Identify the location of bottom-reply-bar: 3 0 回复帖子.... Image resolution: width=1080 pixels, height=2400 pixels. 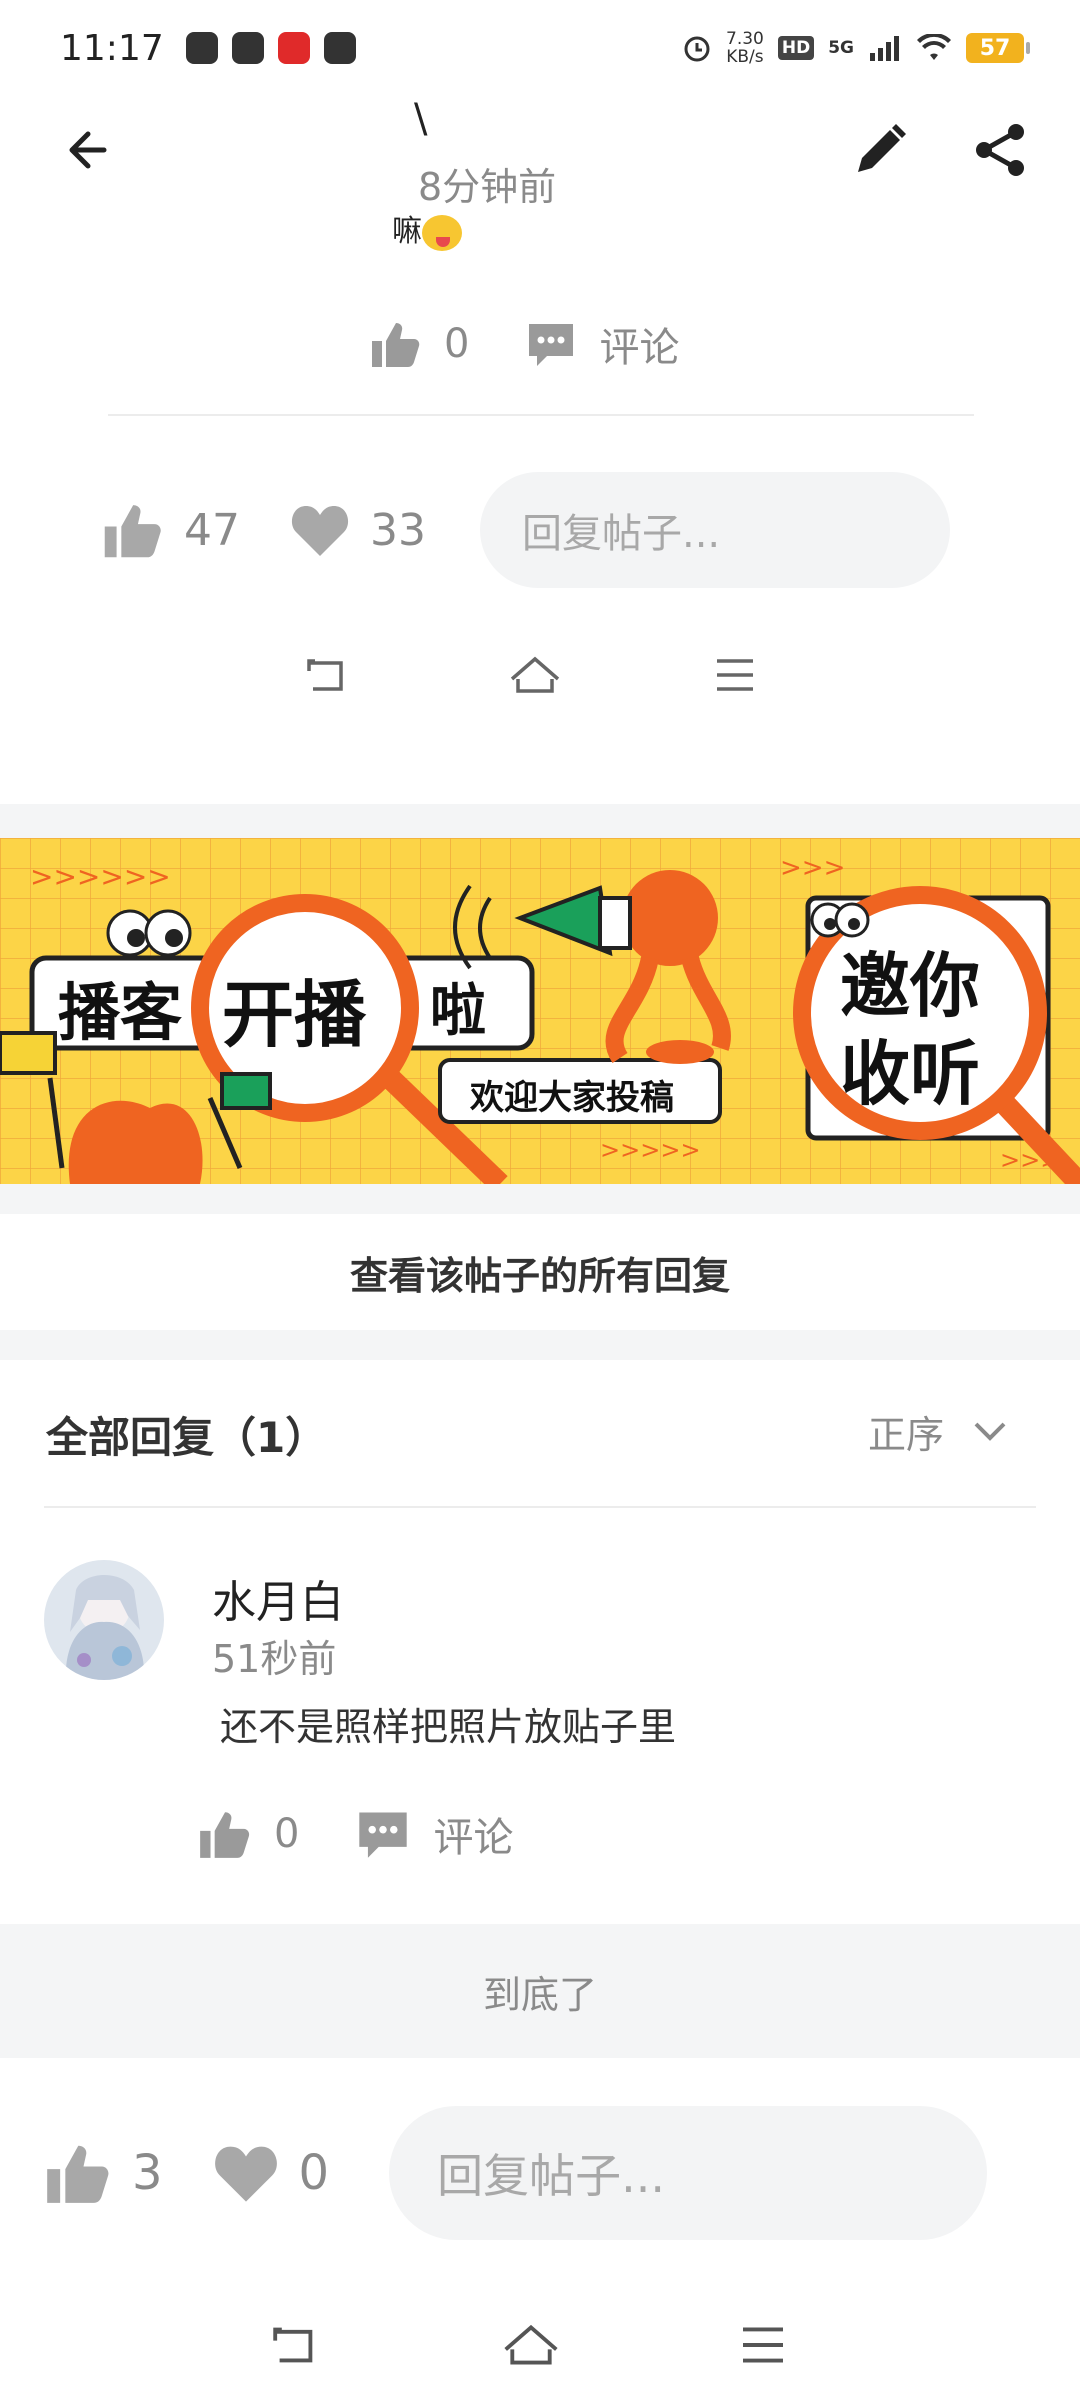
(540, 2168).